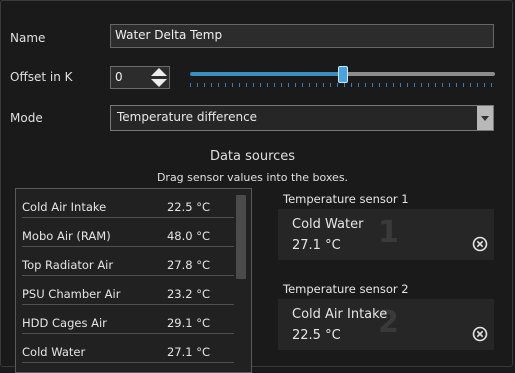  What do you see at coordinates (41, 77) in the screenshot?
I see `offset-label: Offset in K` at bounding box center [41, 77].